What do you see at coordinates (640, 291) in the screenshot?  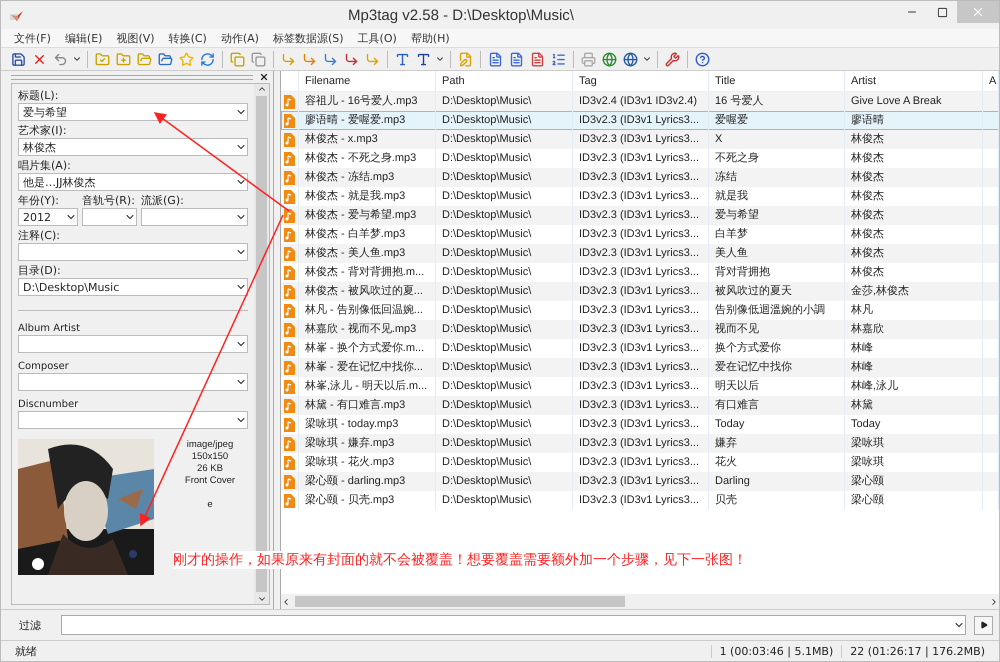 I see `file-row: 林俊杰 - 被风吹过的夏... D:\Desktop\Music\ ID3v2.3 (ID3v1 Lyrics3... 被风吹过的夏天 金莎,林俊杰` at bounding box center [640, 291].